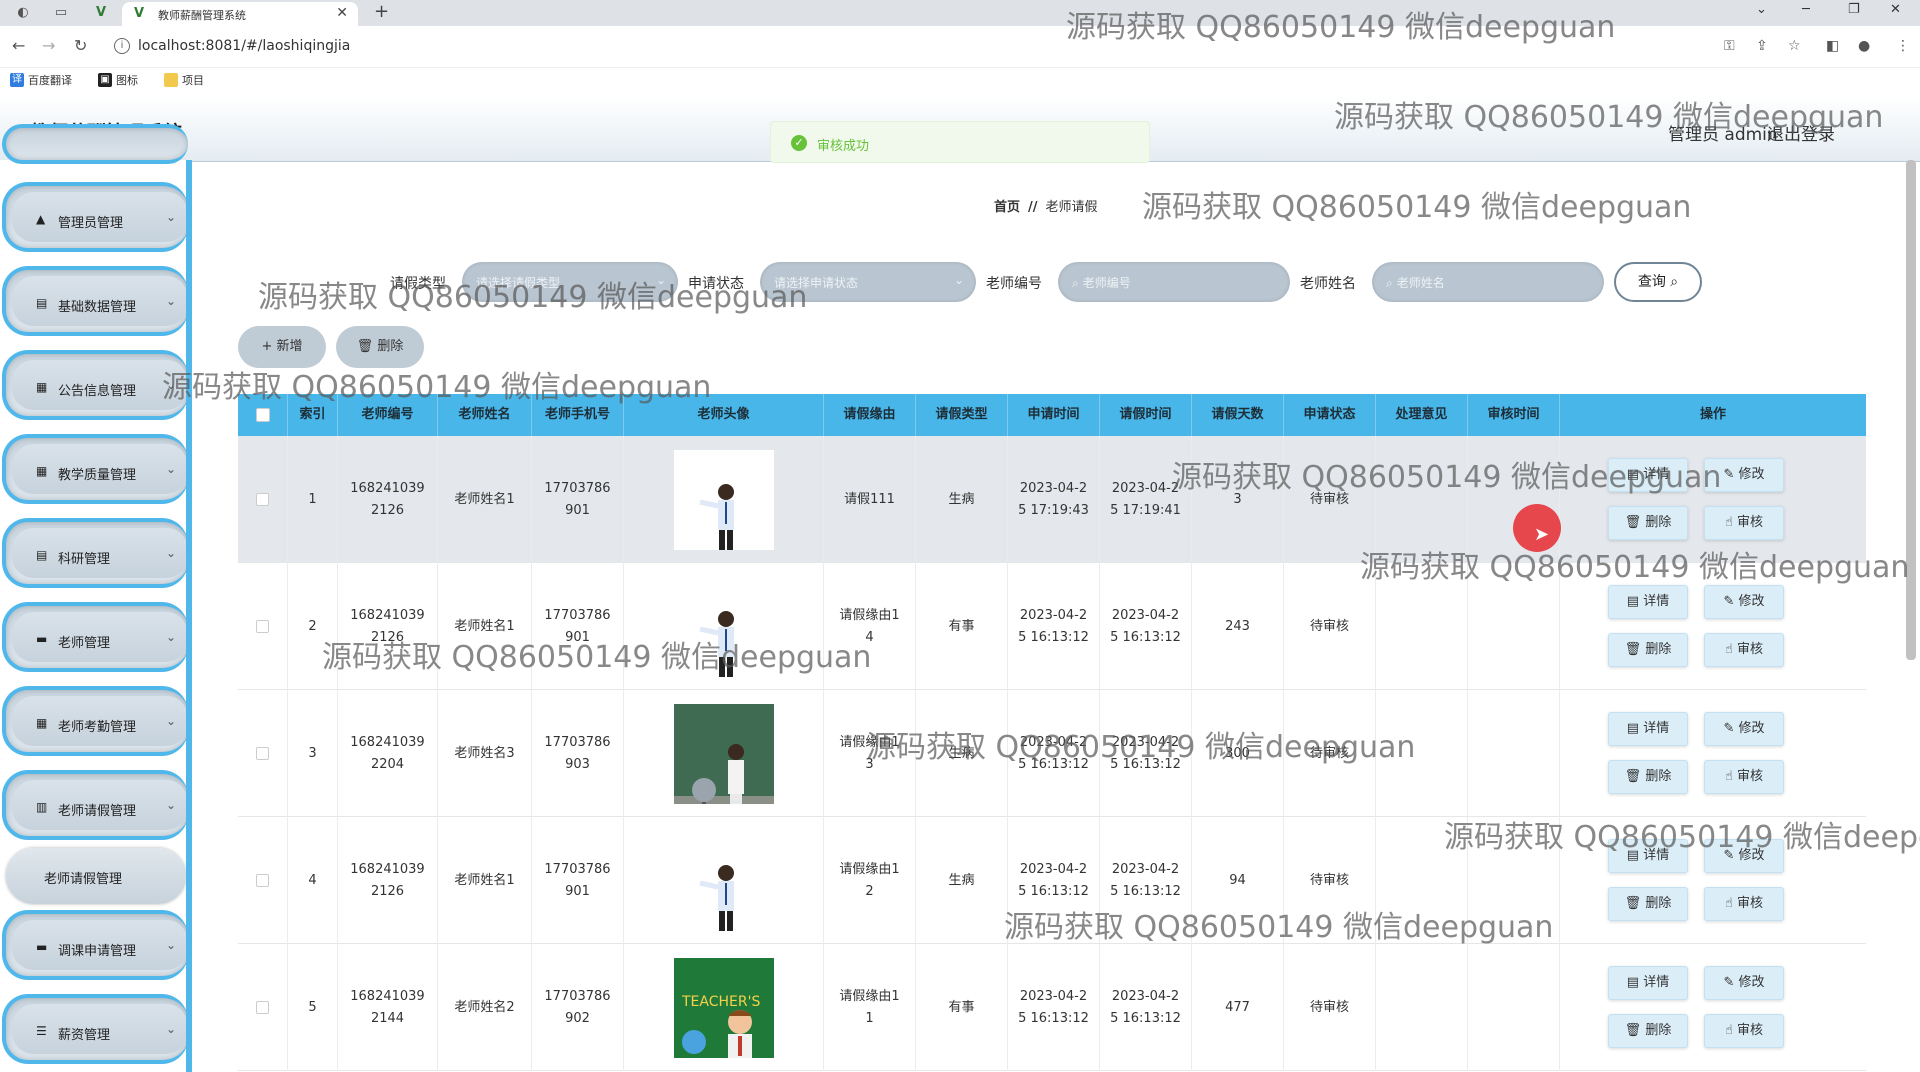  Describe the element at coordinates (118, 80) in the screenshot. I see `bookmark-icons: ▣ 图标` at that location.